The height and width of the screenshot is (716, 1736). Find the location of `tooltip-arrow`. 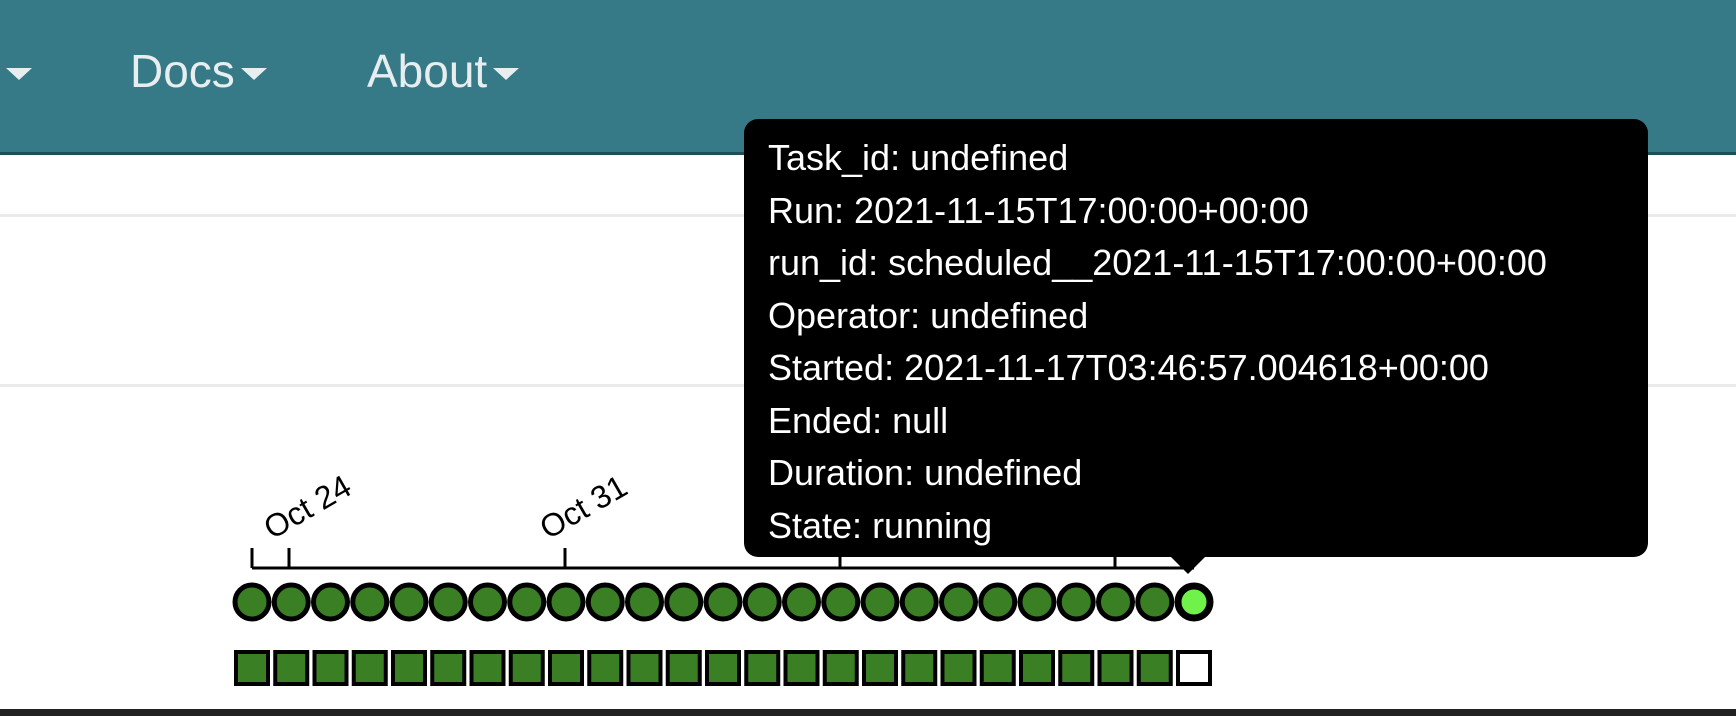

tooltip-arrow is located at coordinates (1188, 565).